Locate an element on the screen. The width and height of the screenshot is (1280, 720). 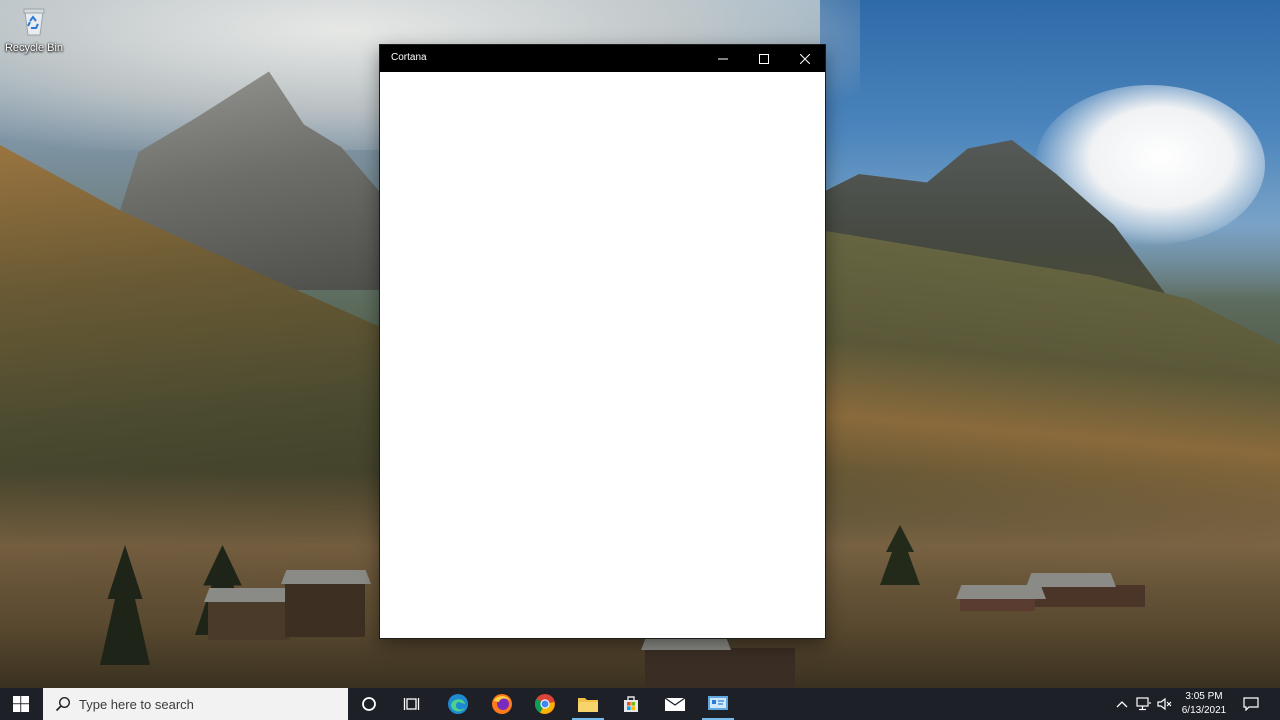
chevron-up-icon is located at coordinates (1122, 704).